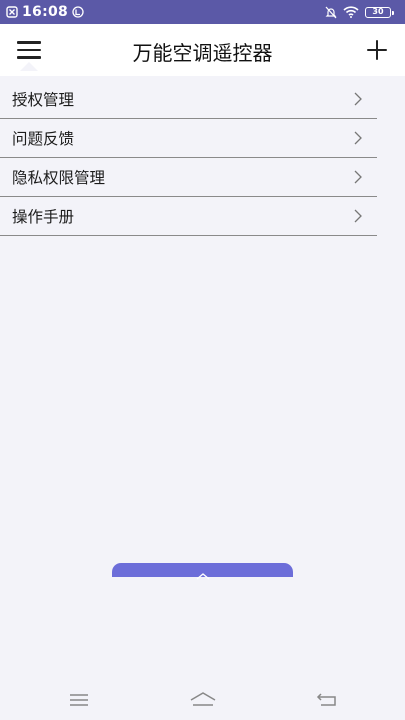 This screenshot has width=405, height=720. I want to click on status-time: 16:08, so click(45, 12).